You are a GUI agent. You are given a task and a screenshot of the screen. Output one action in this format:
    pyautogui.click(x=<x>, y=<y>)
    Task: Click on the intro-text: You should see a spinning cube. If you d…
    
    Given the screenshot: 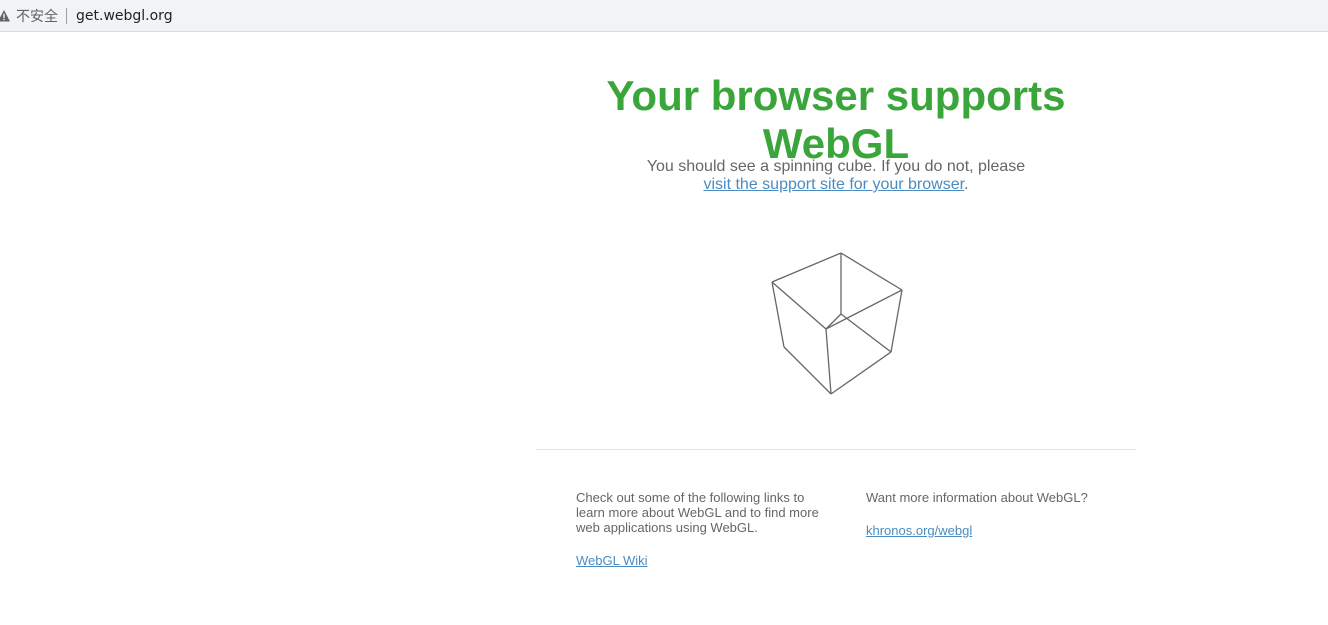 What is the action you would take?
    pyautogui.click(x=836, y=166)
    